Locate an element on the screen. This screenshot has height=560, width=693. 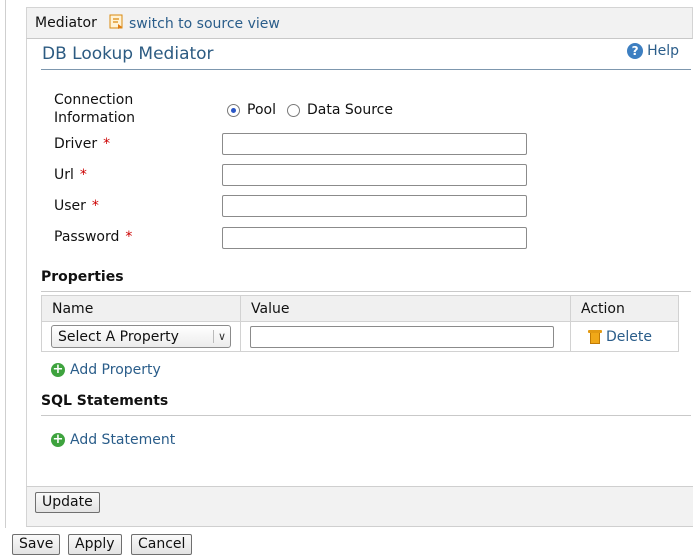
outer-border is located at coordinates (5, 264).